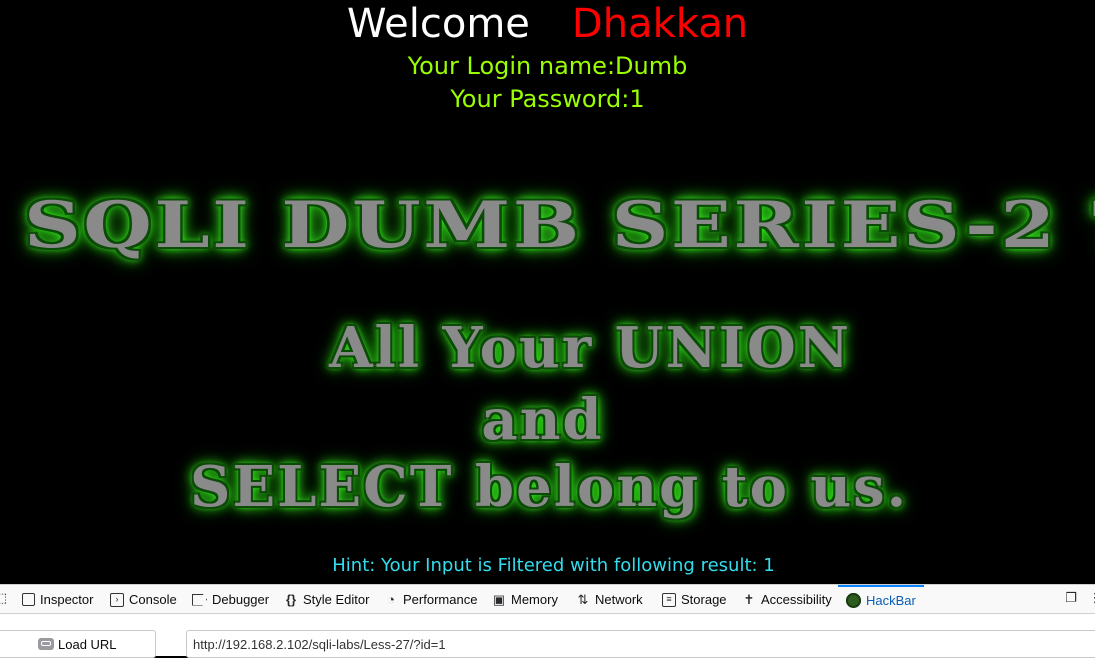 The image size is (1095, 658). Describe the element at coordinates (547, 99) in the screenshot. I see `password-line: Your Password:1` at that location.